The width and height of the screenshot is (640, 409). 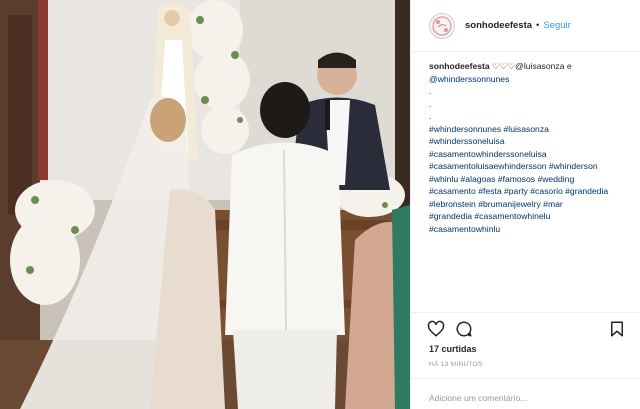 I want to click on caption-hashtags: #whindersonnunes #luisasonza, so click(x=532, y=129).